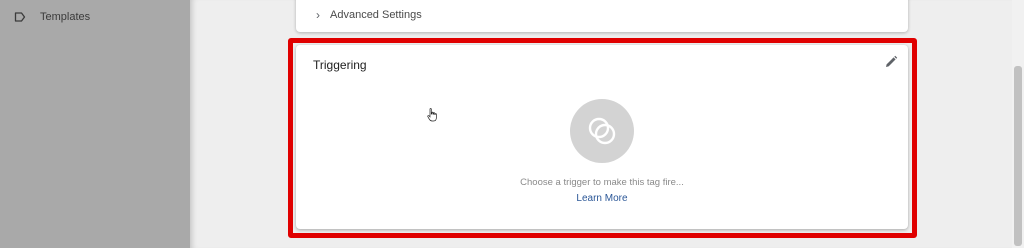 The height and width of the screenshot is (248, 1024). What do you see at coordinates (376, 15) in the screenshot?
I see `advanced-settings-label: Advanced Settings` at bounding box center [376, 15].